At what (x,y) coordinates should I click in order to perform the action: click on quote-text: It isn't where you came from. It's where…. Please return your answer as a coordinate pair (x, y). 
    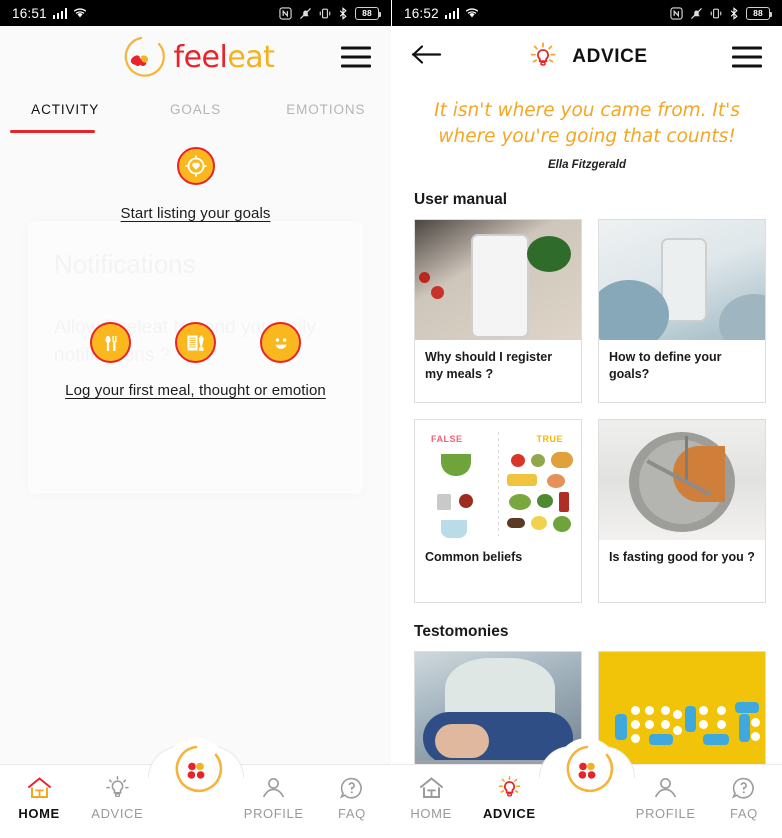
    Looking at the image, I should click on (587, 123).